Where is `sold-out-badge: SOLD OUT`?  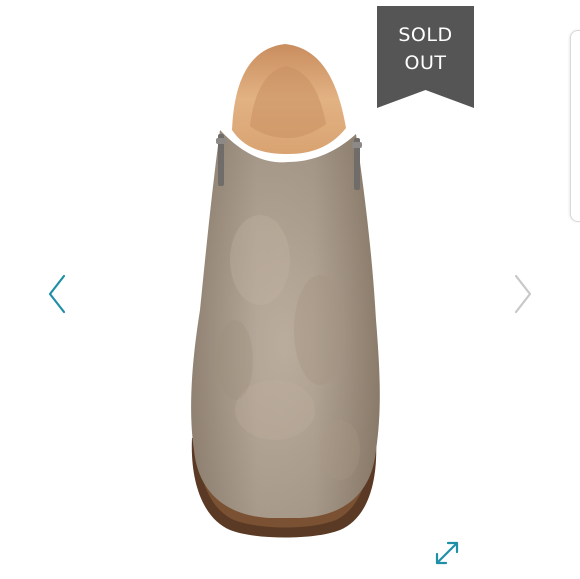 sold-out-badge: SOLD OUT is located at coordinates (425, 57).